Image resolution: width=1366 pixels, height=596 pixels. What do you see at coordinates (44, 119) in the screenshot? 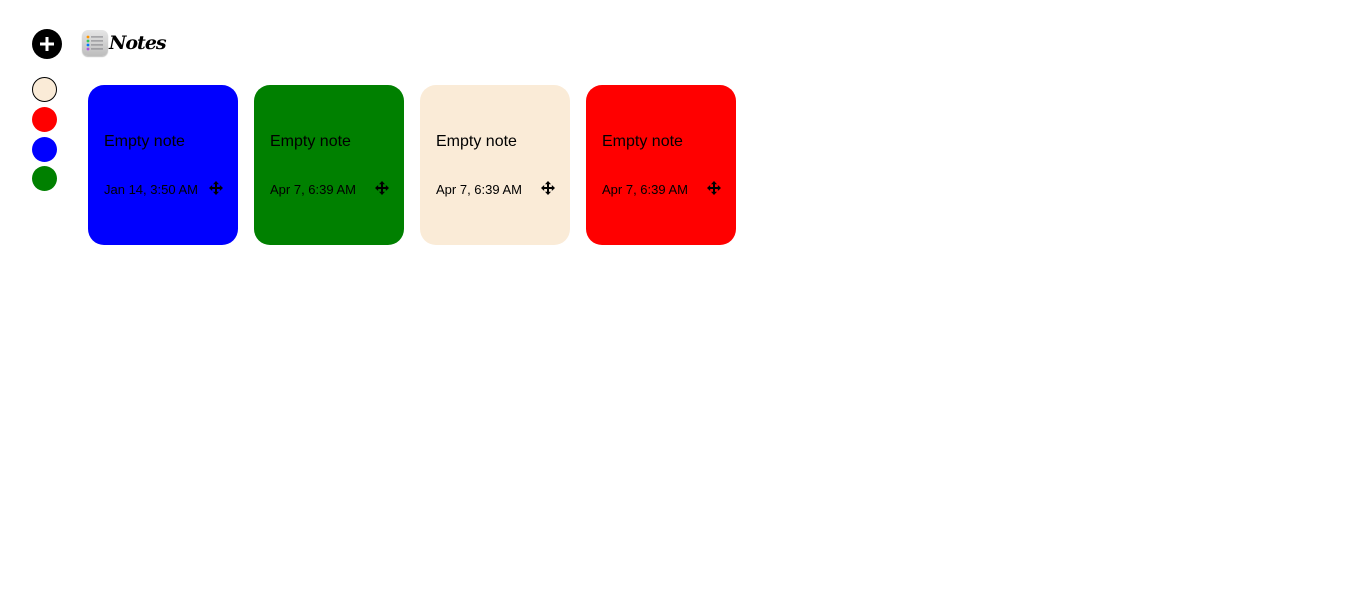
I see `color-swatch-red` at bounding box center [44, 119].